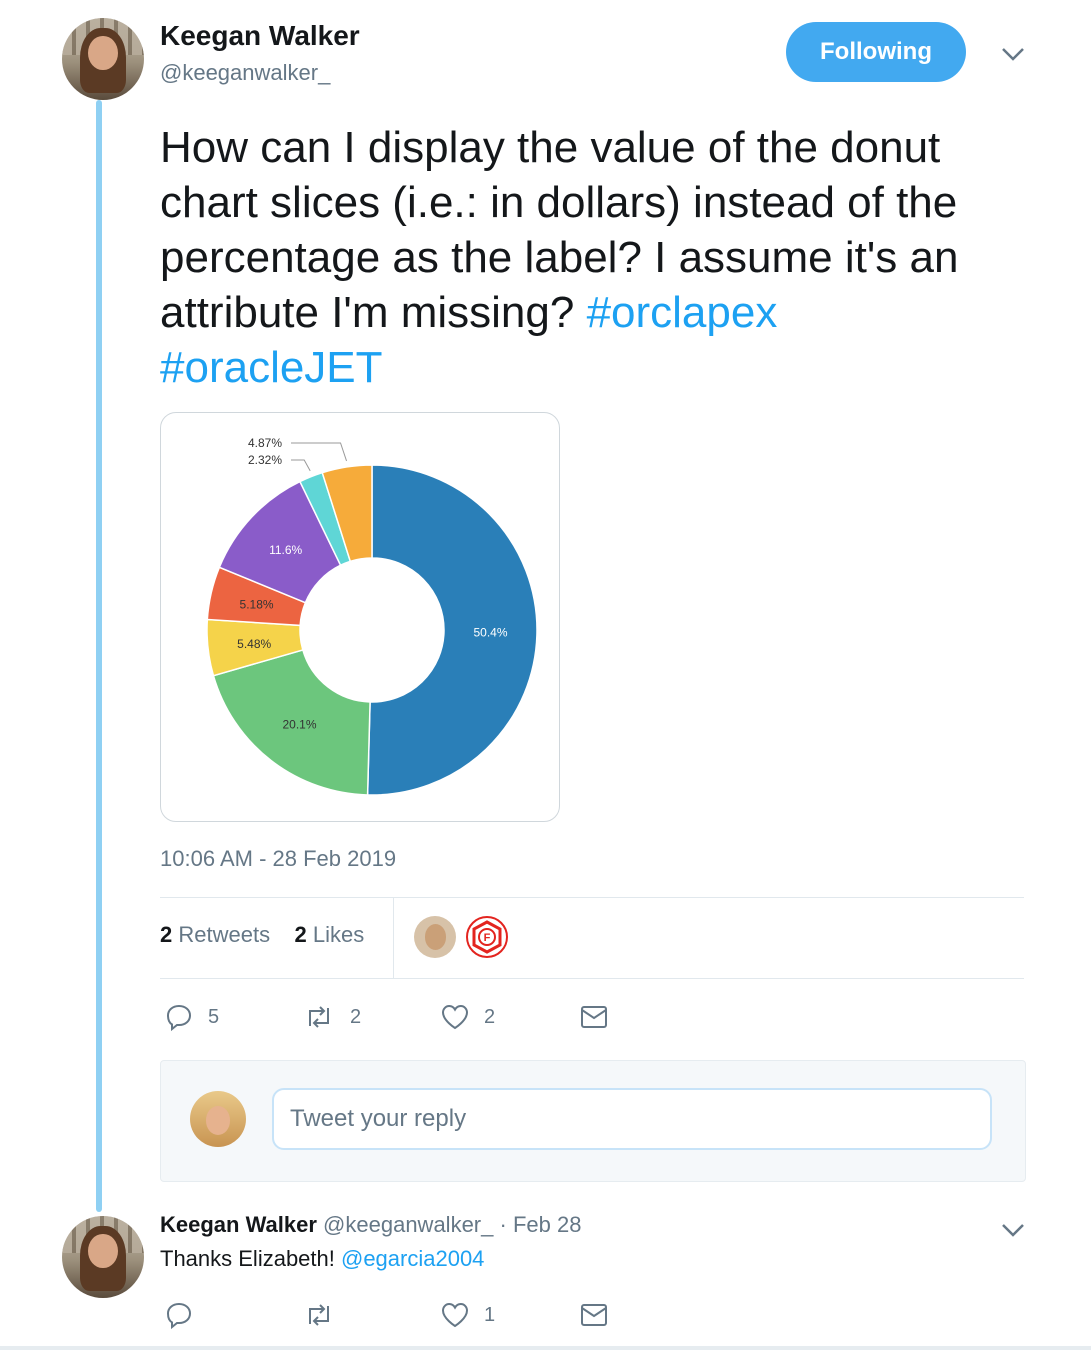  Describe the element at coordinates (412, 1258) in the screenshot. I see `mention-egarcia2004: @egarcia2004` at that location.